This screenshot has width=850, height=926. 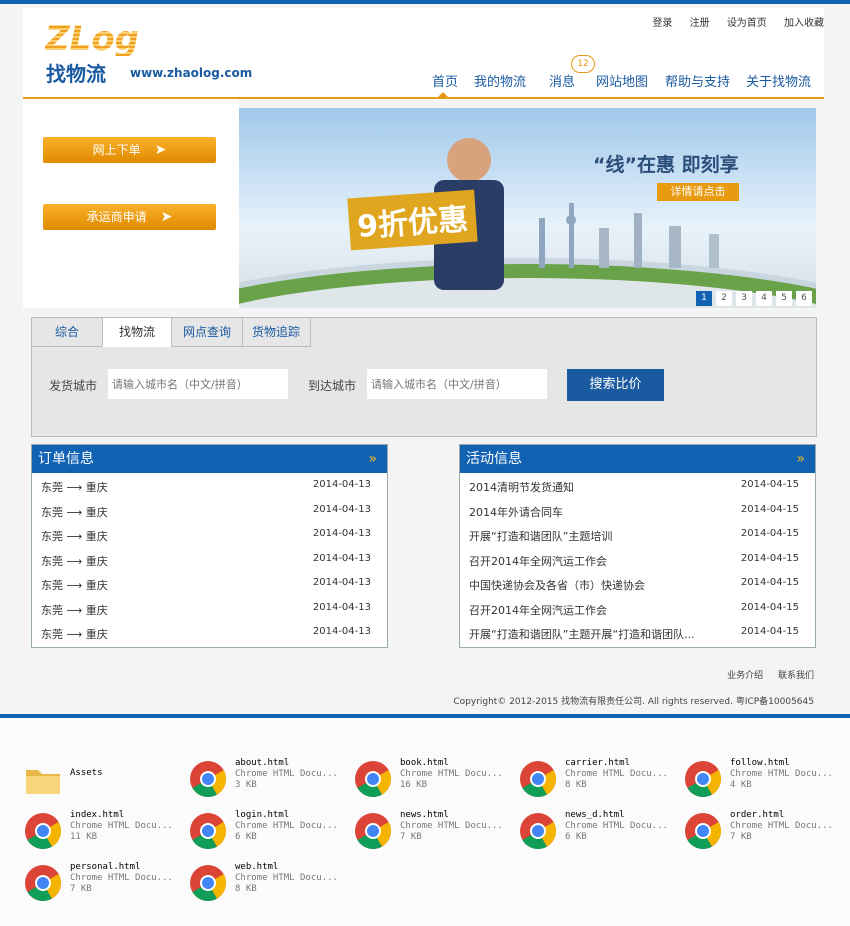 What do you see at coordinates (764, 298) in the screenshot?
I see `banner-page-4: 4` at bounding box center [764, 298].